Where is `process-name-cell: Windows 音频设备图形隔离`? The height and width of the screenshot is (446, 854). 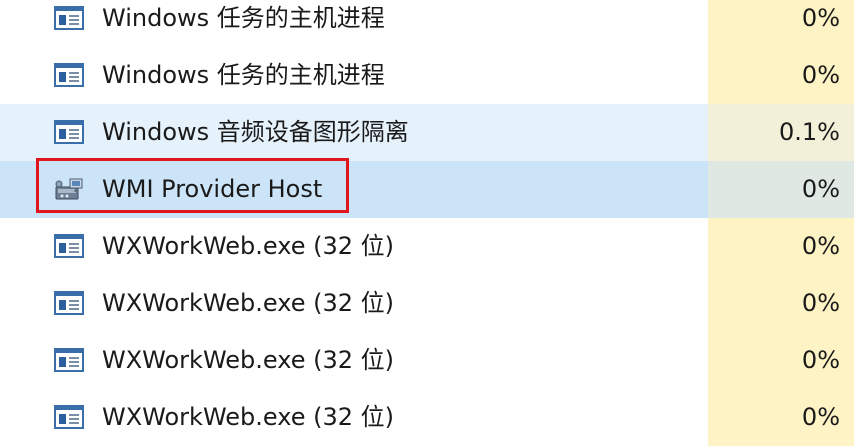 process-name-cell: Windows 音频设备图形隔离 is located at coordinates (354, 132).